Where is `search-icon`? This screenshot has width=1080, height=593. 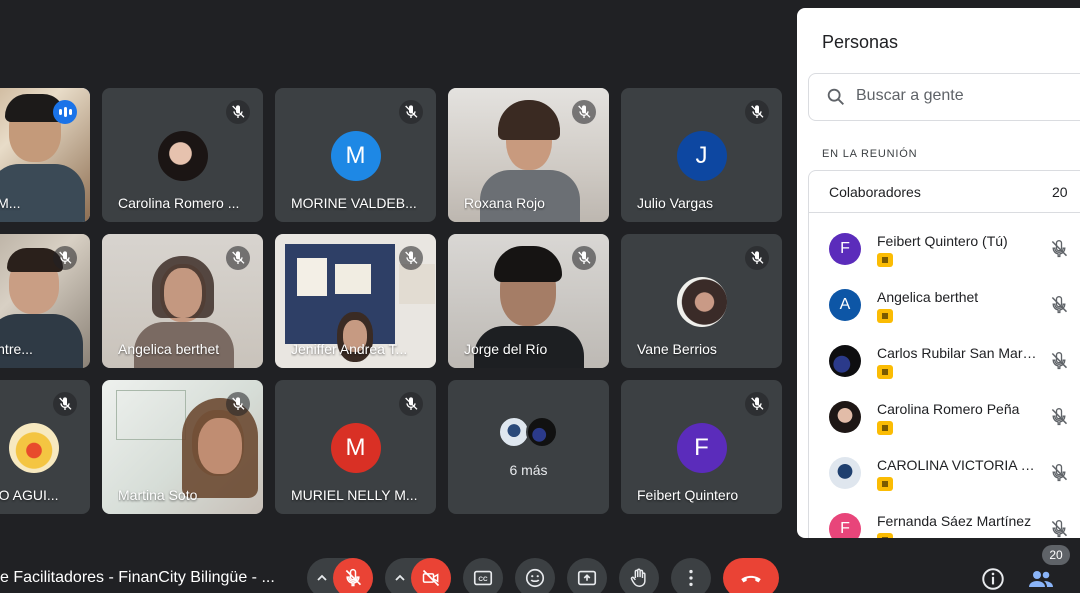 search-icon is located at coordinates (836, 99).